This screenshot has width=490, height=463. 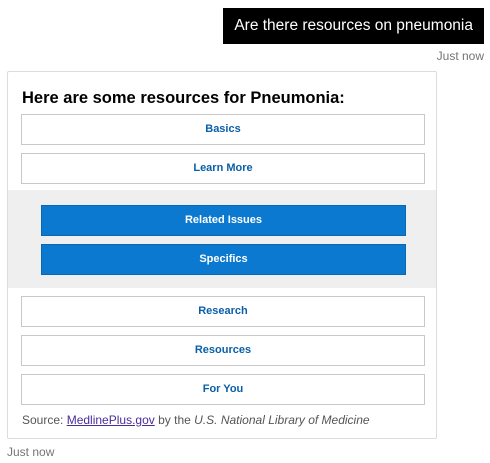 What do you see at coordinates (223, 389) in the screenshot?
I see `for-you-button: For You` at bounding box center [223, 389].